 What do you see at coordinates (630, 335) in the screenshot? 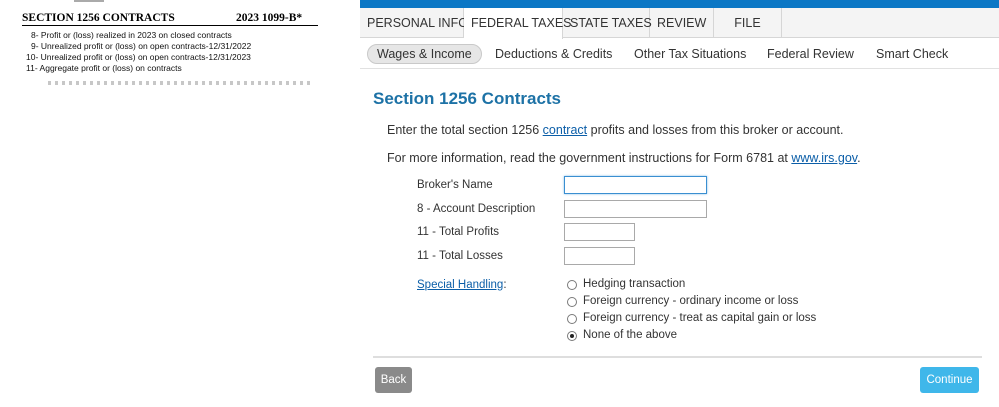
I see `radio-label-none-of-the-above: None of the above` at bounding box center [630, 335].